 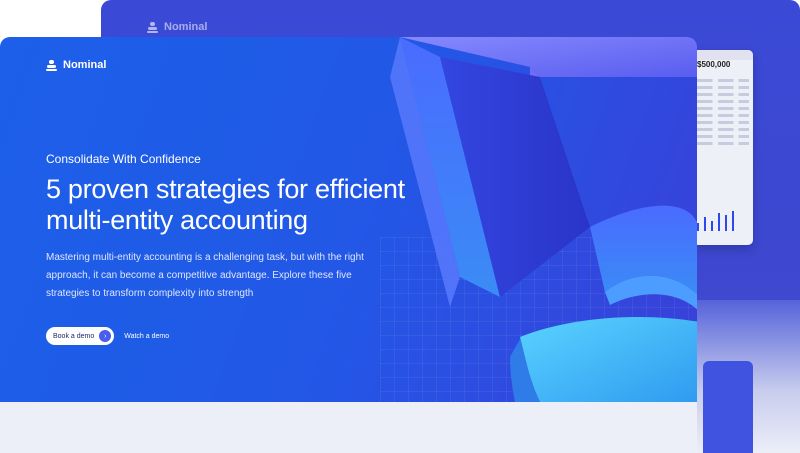 I want to click on book-demo-button: Book a demo ›, so click(x=80, y=336).